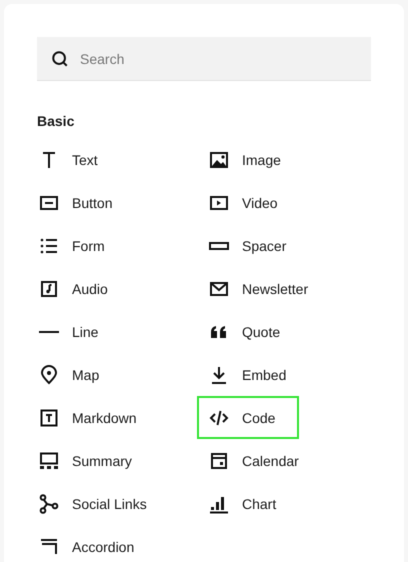 This screenshot has width=408, height=562. What do you see at coordinates (49, 374) in the screenshot?
I see `map-pin-icon` at bounding box center [49, 374].